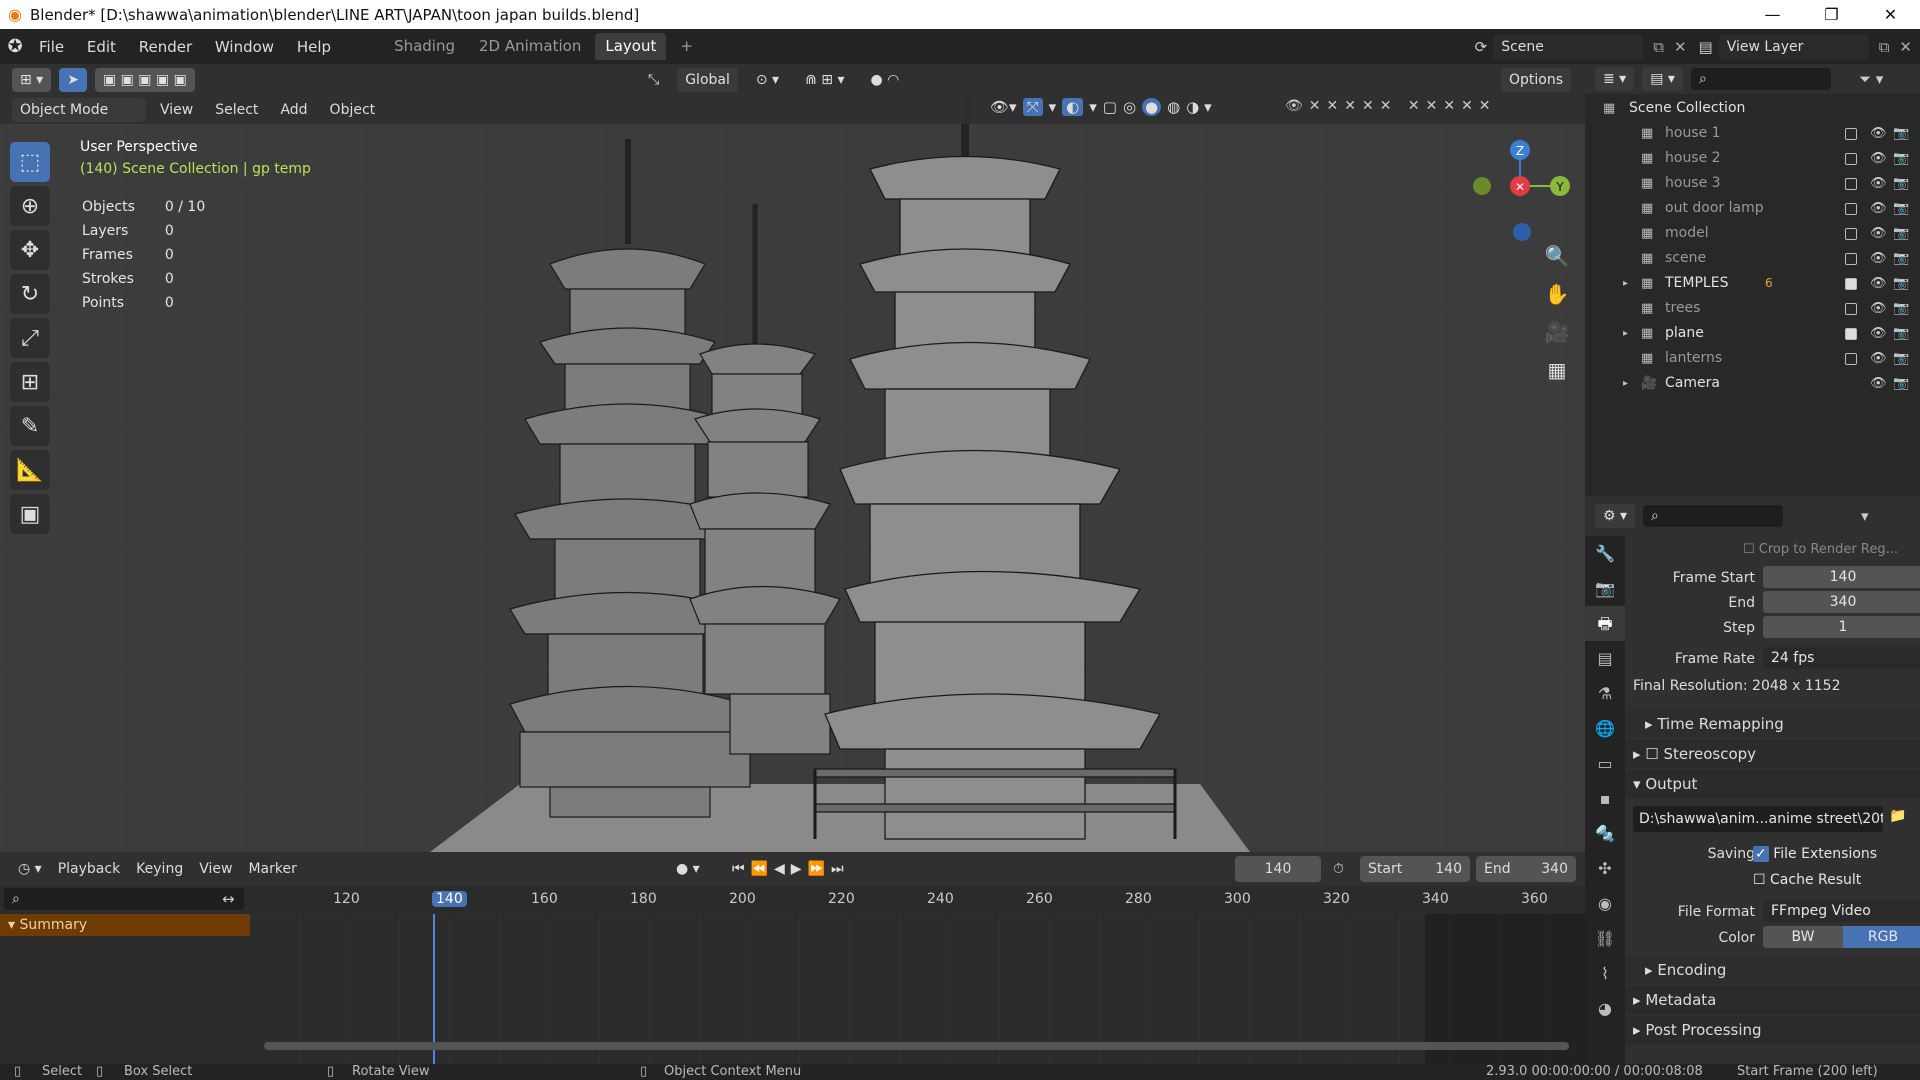  I want to click on view-layer-tab-icon: ▤, so click(1605, 658).